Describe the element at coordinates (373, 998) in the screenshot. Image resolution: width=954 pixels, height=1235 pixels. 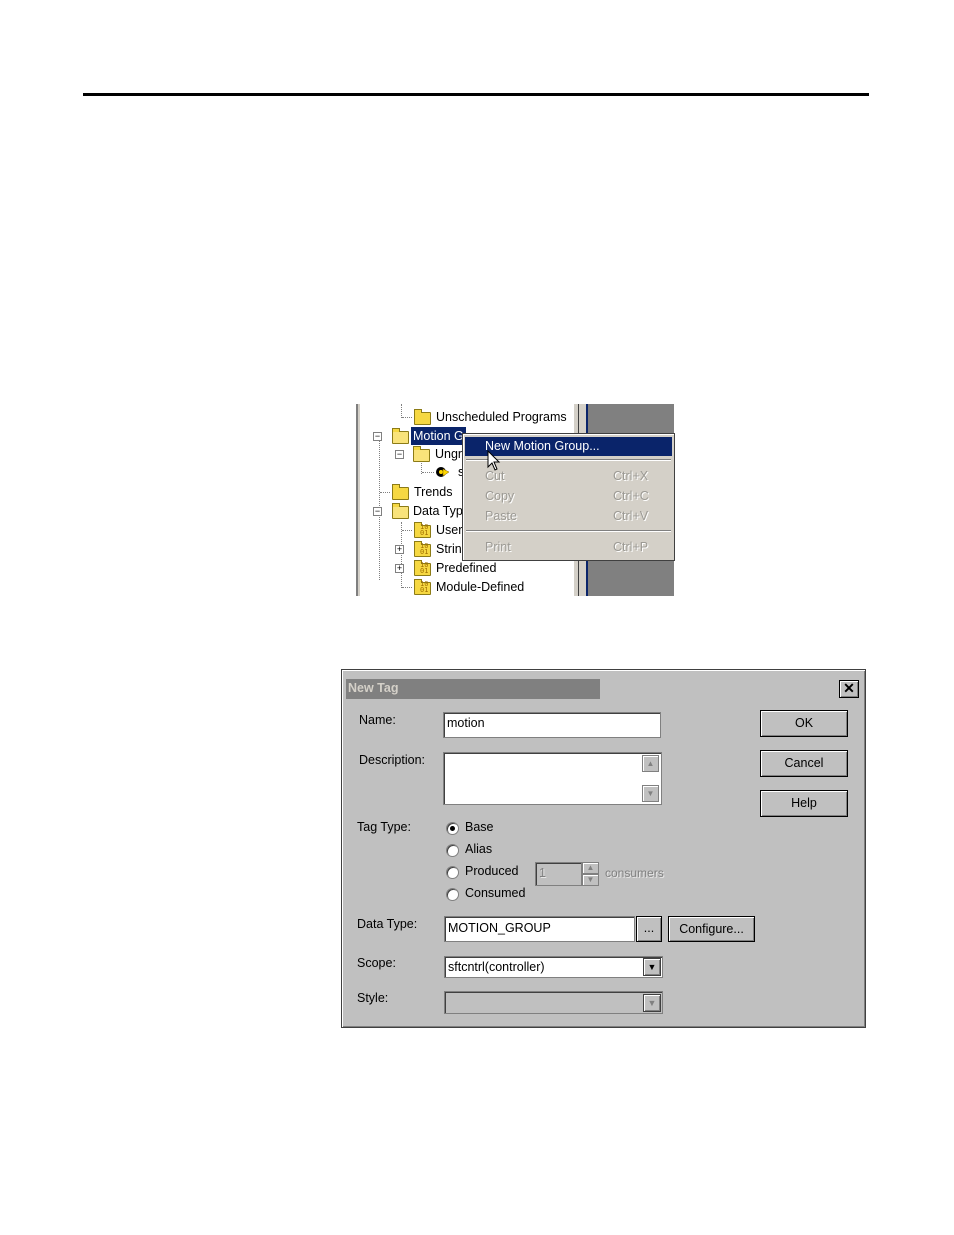
I see `style-label: Style:` at that location.